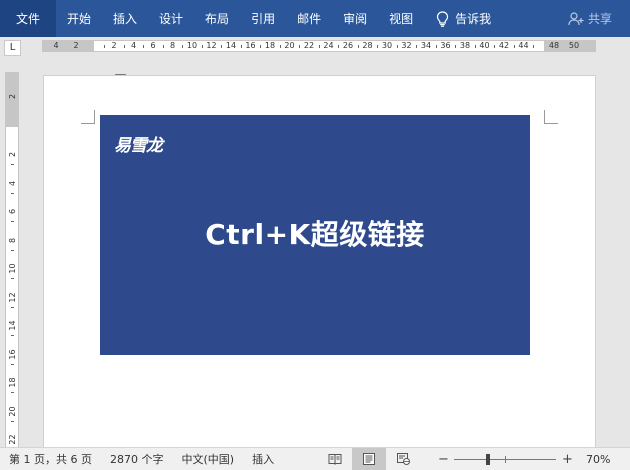  What do you see at coordinates (12, 48) in the screenshot?
I see `tab-stop-selector: L` at bounding box center [12, 48].